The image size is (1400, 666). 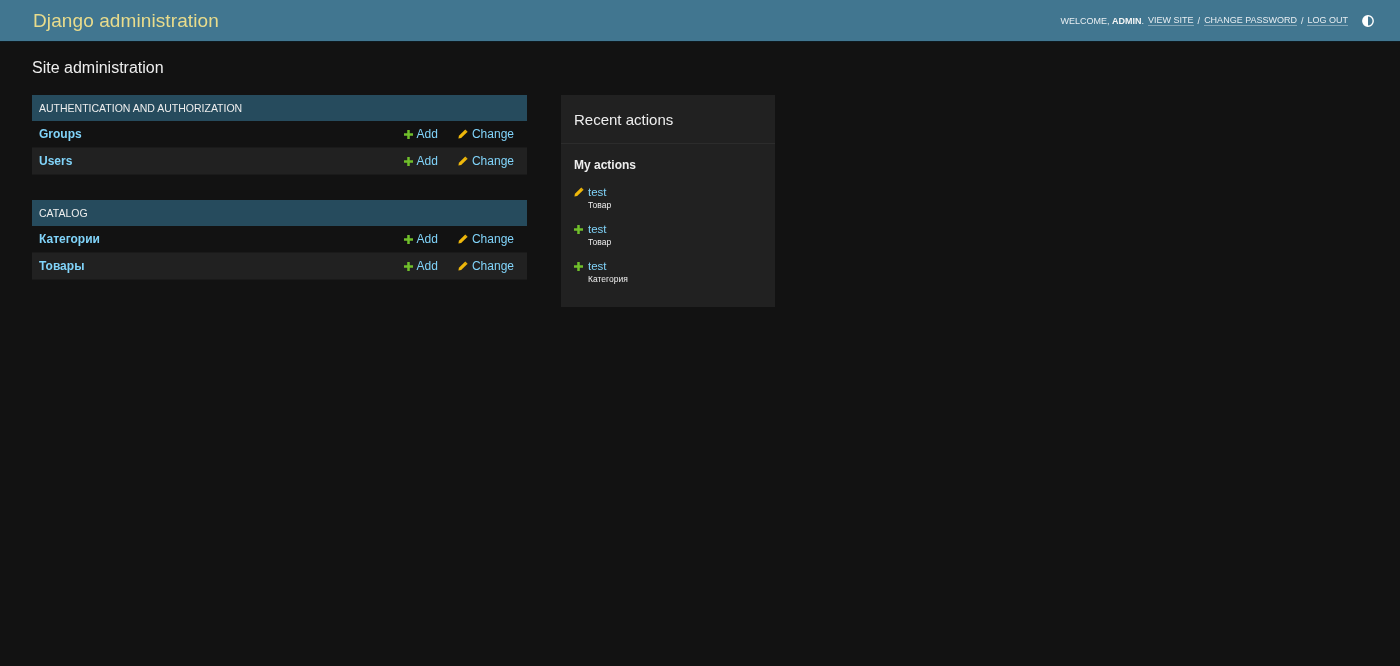 I want to click on module-caption: AUTHENTICATION AND AUTHORIZATION, so click(x=279, y=108).